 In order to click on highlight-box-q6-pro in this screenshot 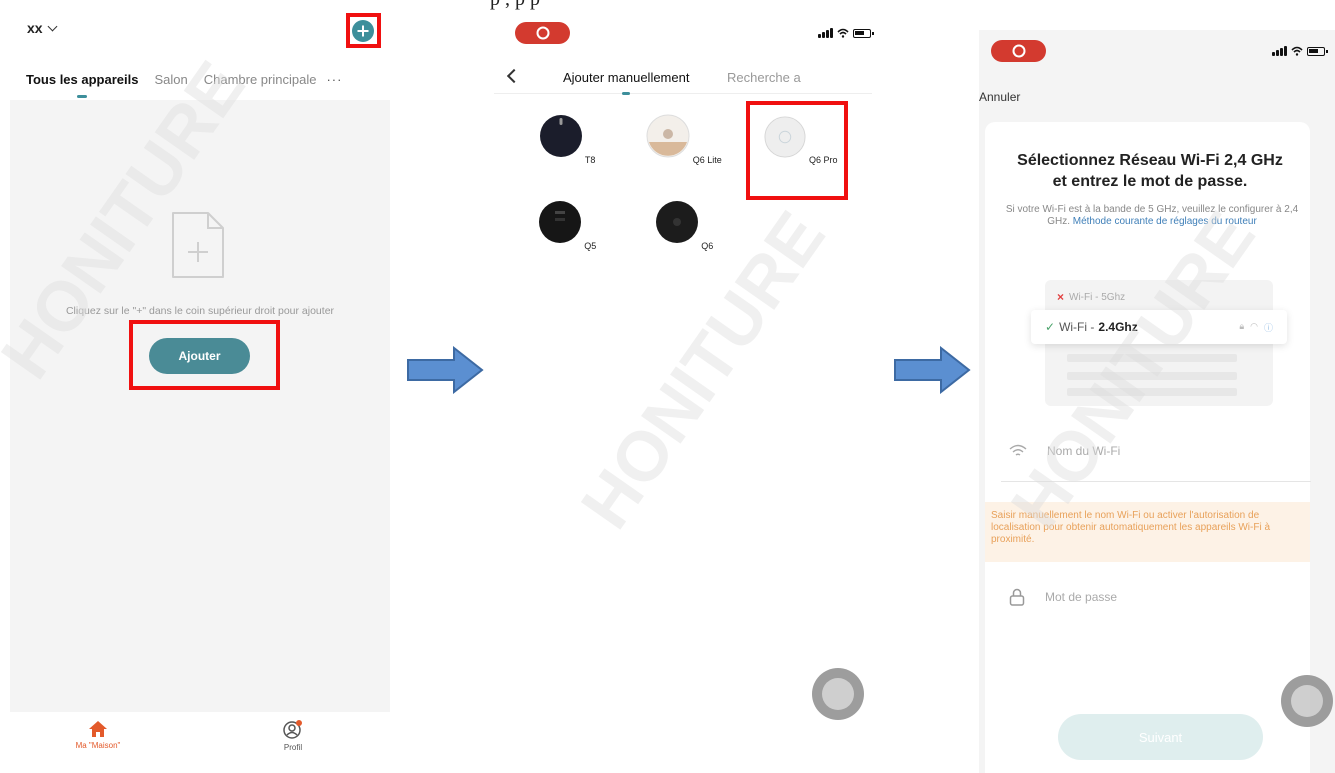, I will do `click(797, 150)`.